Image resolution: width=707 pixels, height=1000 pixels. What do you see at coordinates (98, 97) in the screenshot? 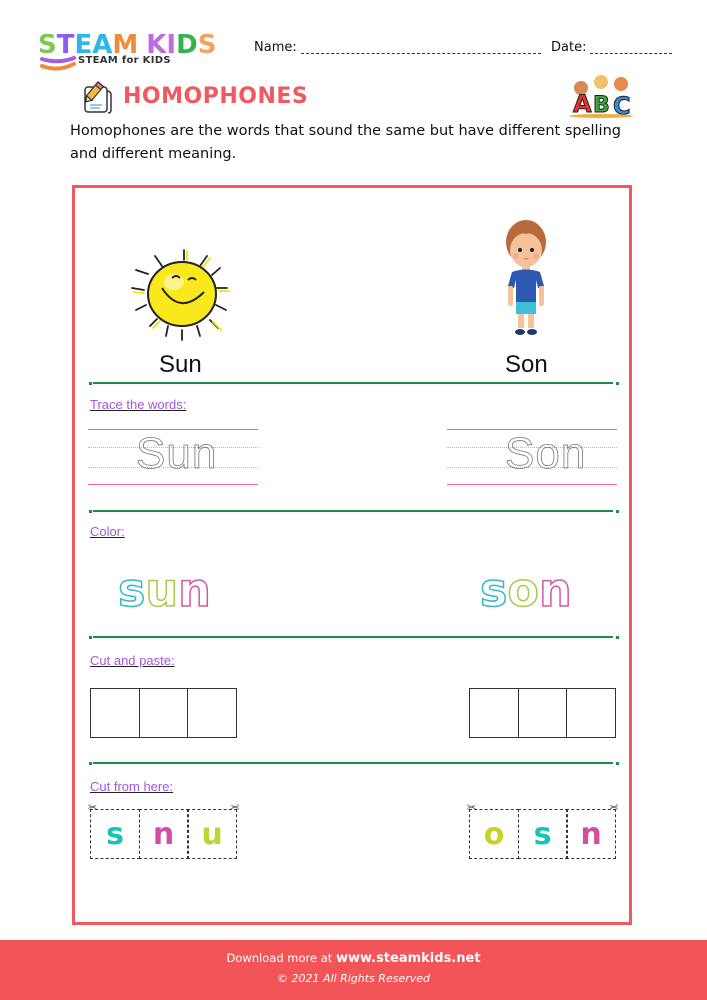
I see `pencil-paper-icon` at bounding box center [98, 97].